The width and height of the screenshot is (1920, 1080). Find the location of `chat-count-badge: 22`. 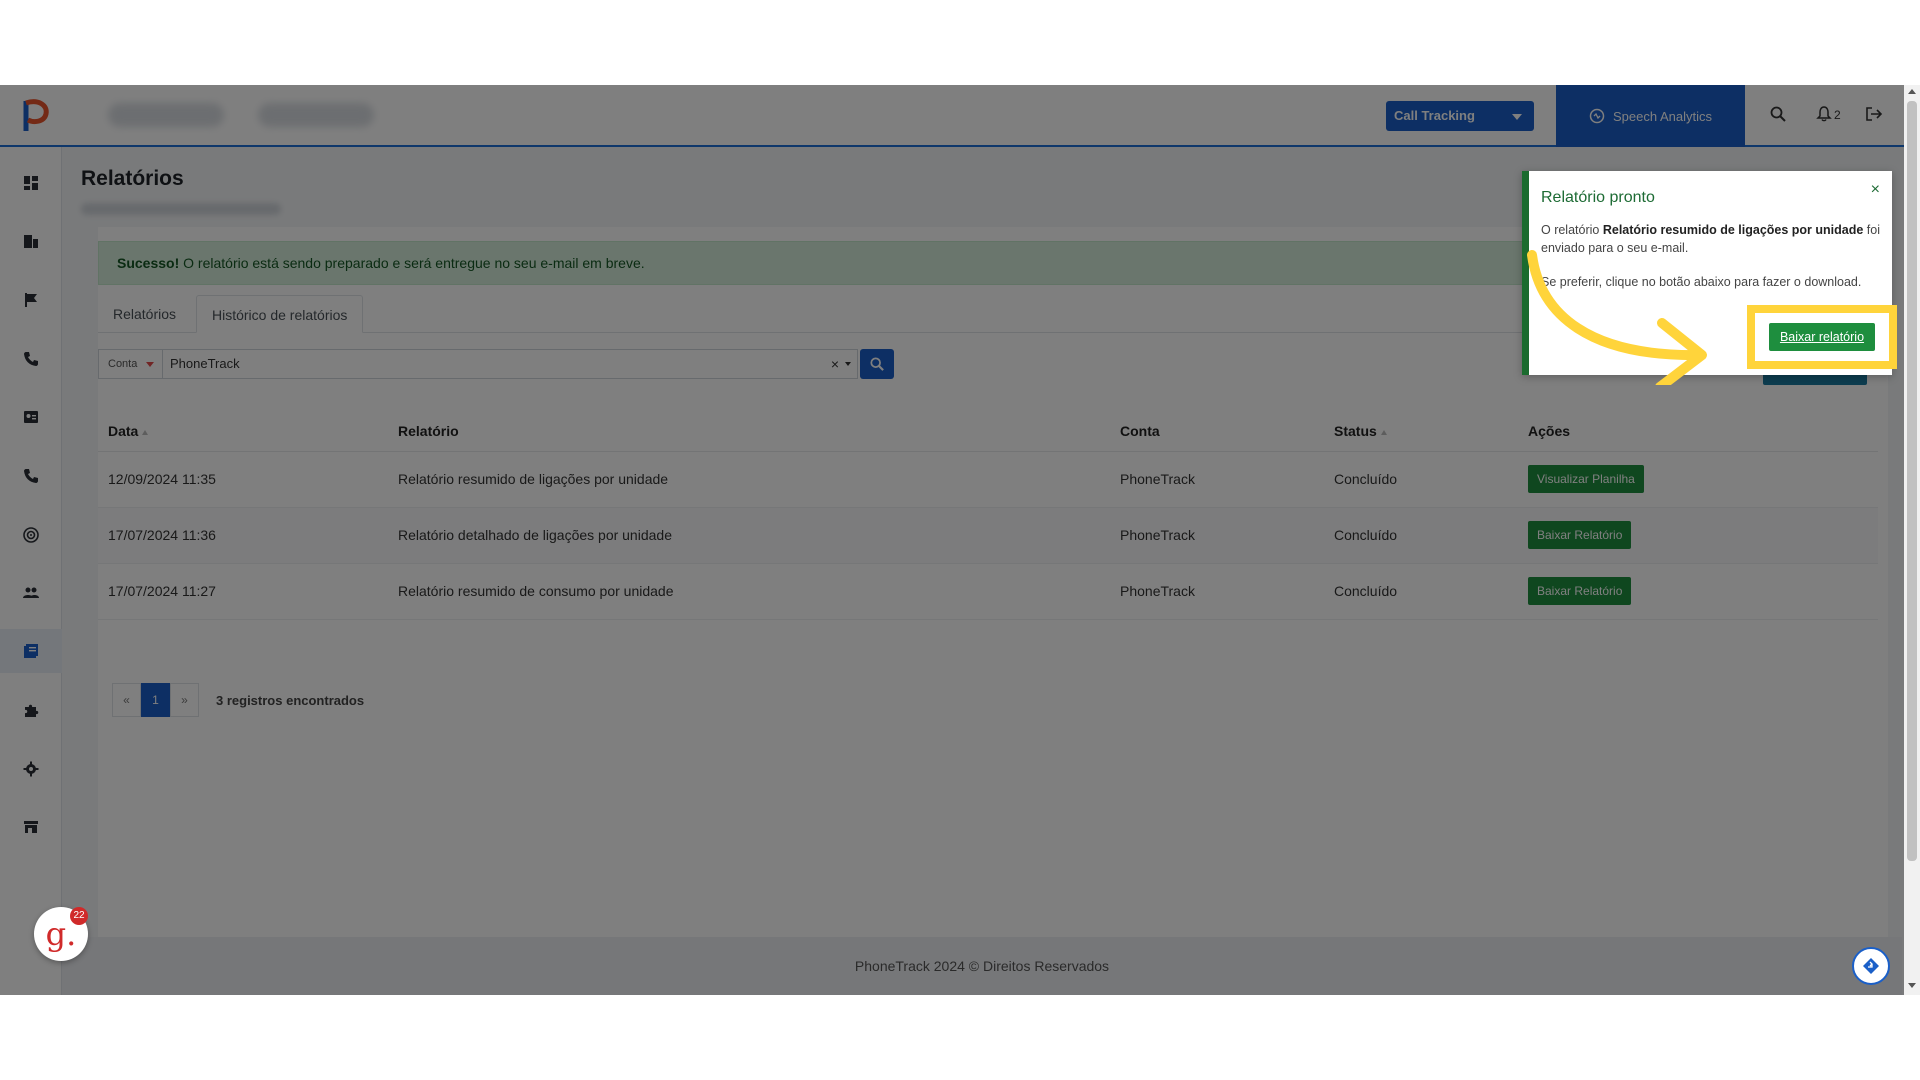

chat-count-badge: 22 is located at coordinates (79, 916).